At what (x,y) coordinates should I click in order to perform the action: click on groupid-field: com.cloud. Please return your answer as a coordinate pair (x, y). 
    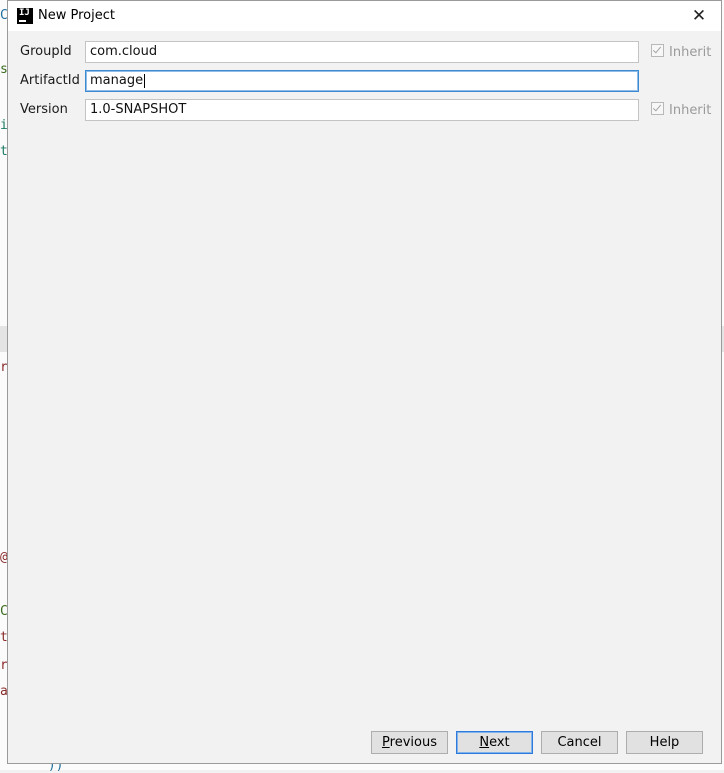
    Looking at the image, I should click on (362, 52).